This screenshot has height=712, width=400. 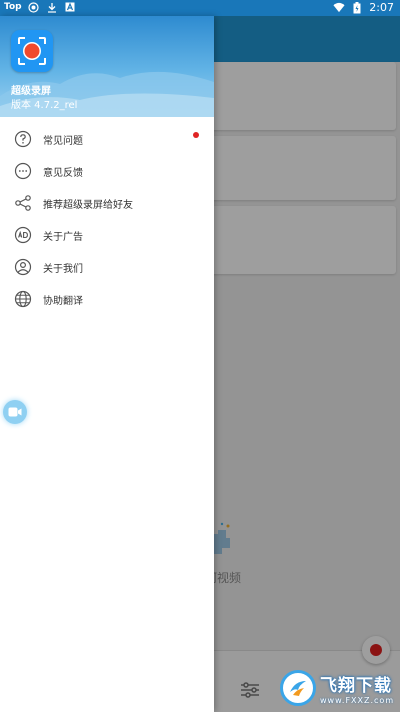 I want to click on ad-icon, so click(x=23, y=235).